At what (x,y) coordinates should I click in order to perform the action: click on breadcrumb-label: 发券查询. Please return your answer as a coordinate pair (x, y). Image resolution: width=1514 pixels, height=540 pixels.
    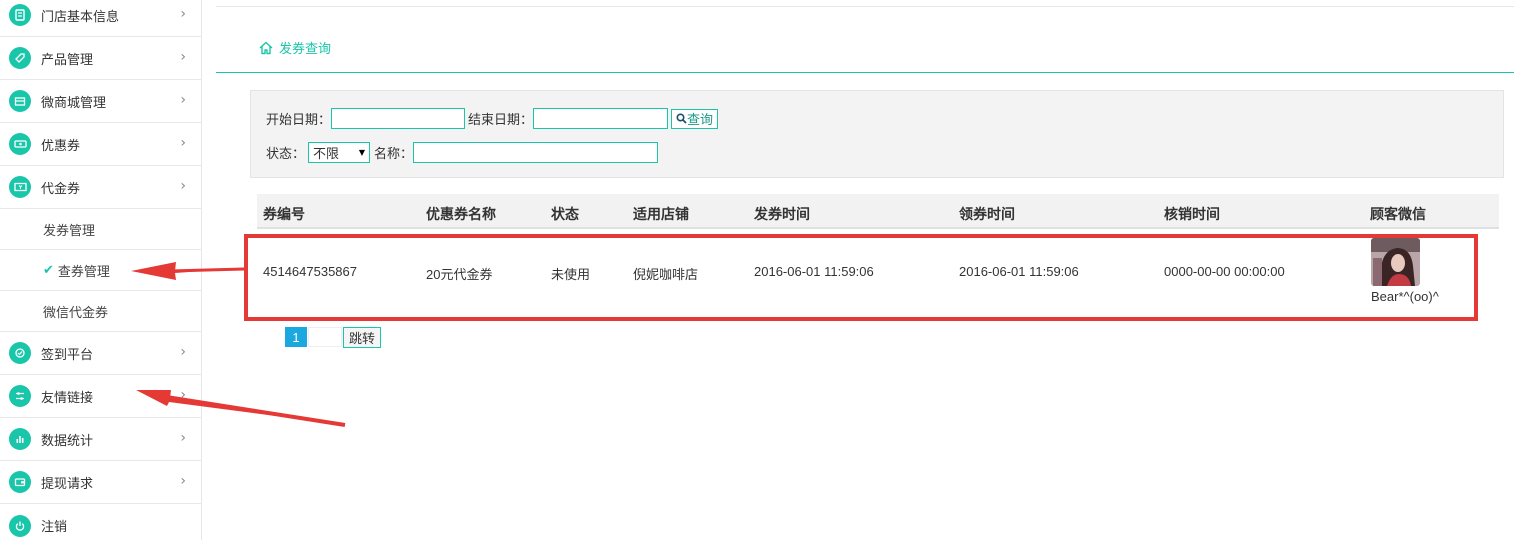
    Looking at the image, I should click on (305, 48).